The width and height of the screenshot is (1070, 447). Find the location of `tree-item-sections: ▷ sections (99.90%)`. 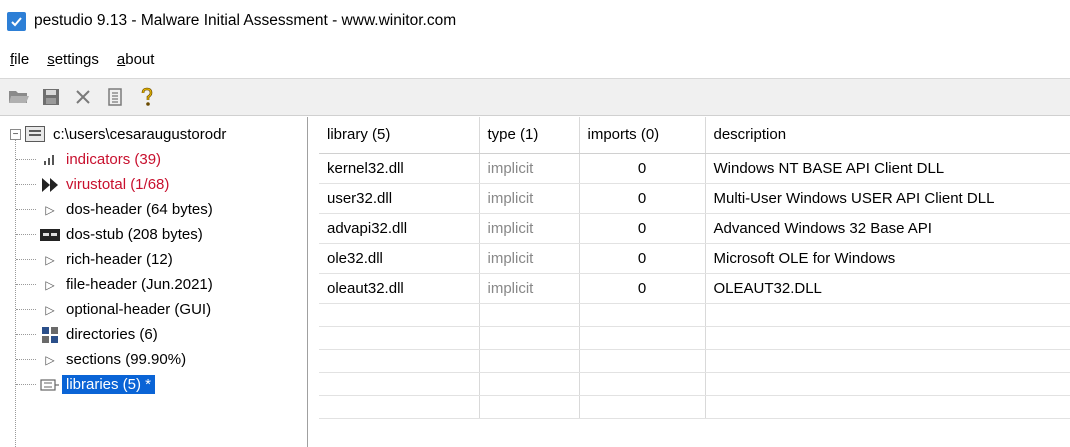

tree-item-sections: ▷ sections (99.90%) is located at coordinates (101, 359).